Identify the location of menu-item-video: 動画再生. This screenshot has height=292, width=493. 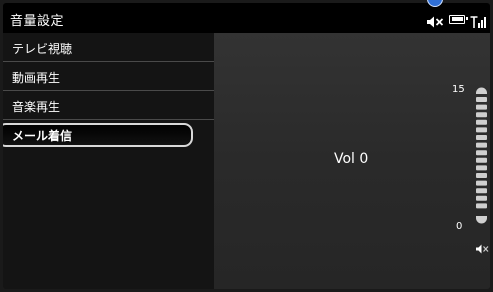
(108, 76).